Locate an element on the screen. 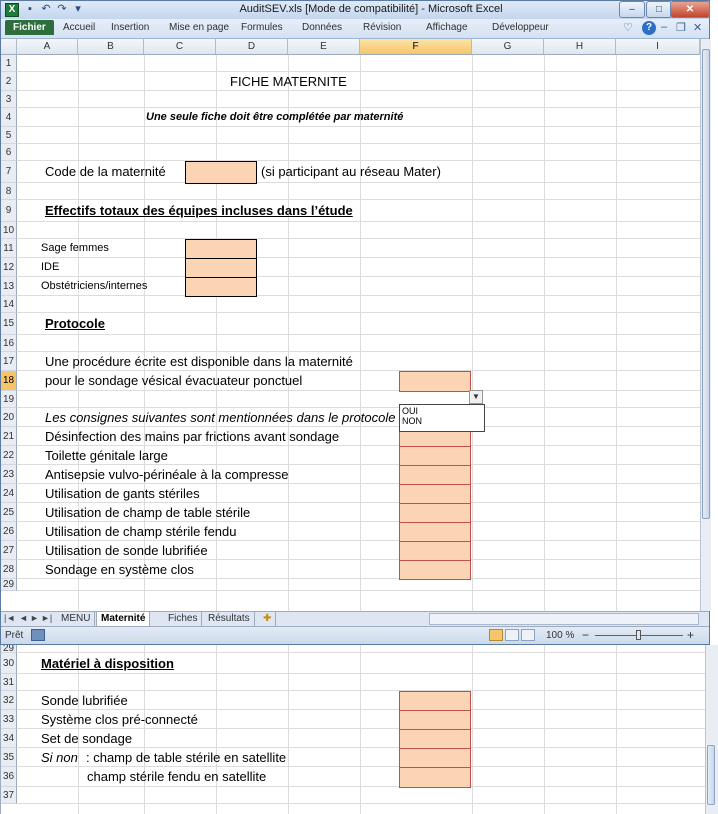 The height and width of the screenshot is (814, 718). window-restore-icon: ❐ is located at coordinates (681, 27).